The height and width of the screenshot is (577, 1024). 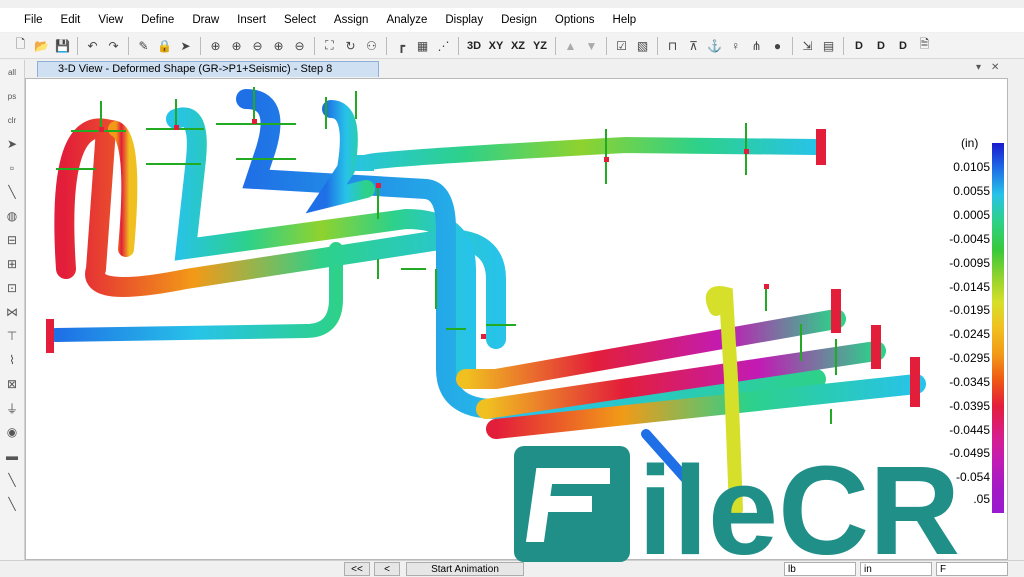 What do you see at coordinates (143, 46) in the screenshot?
I see `pencil-icon: ✎` at bounding box center [143, 46].